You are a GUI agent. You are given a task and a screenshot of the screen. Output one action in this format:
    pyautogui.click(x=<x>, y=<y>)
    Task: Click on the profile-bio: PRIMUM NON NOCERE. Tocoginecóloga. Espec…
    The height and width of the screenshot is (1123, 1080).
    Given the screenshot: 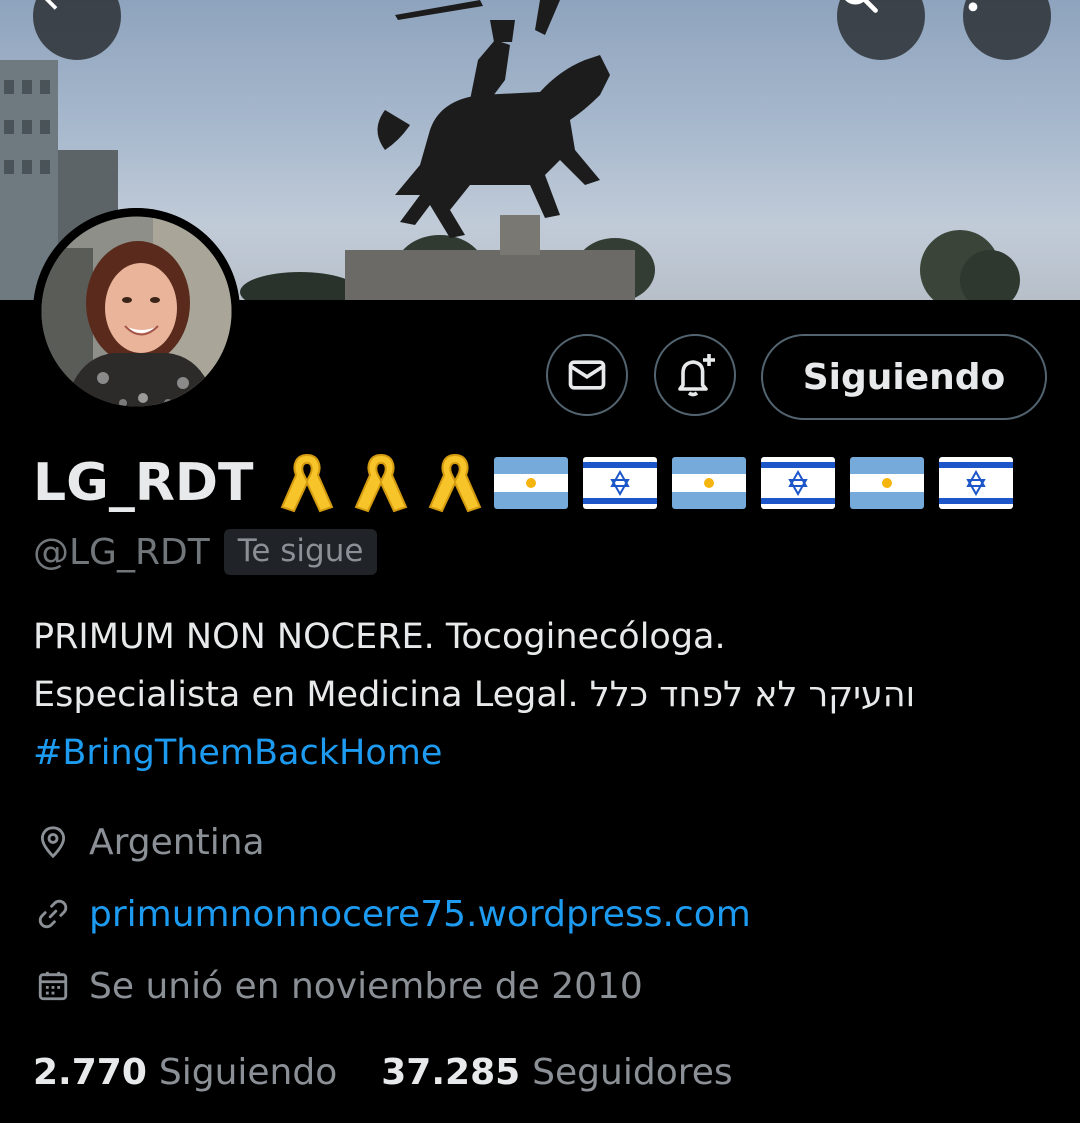 What is the action you would take?
    pyautogui.click(x=538, y=695)
    